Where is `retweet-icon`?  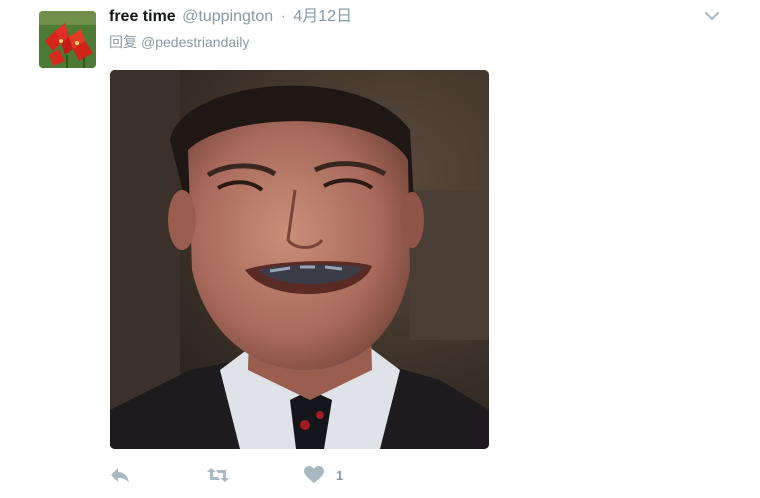 retweet-icon is located at coordinates (218, 475).